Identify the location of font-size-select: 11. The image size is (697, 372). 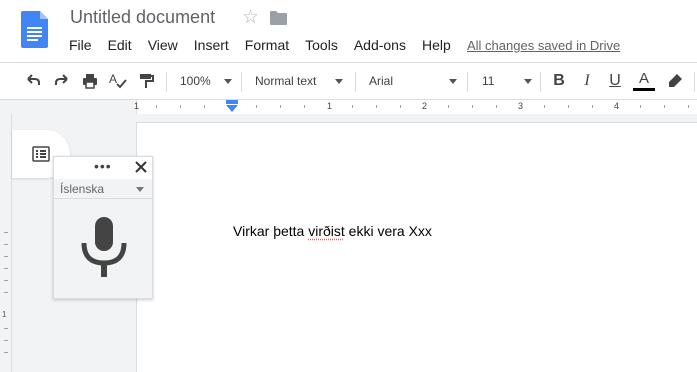
(507, 81).